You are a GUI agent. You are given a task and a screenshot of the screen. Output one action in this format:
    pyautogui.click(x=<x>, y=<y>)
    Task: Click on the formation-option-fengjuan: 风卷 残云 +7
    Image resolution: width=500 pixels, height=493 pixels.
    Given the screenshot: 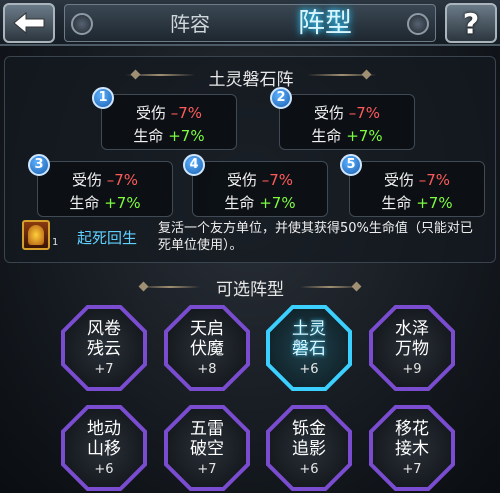 What is the action you would take?
    pyautogui.click(x=104, y=348)
    